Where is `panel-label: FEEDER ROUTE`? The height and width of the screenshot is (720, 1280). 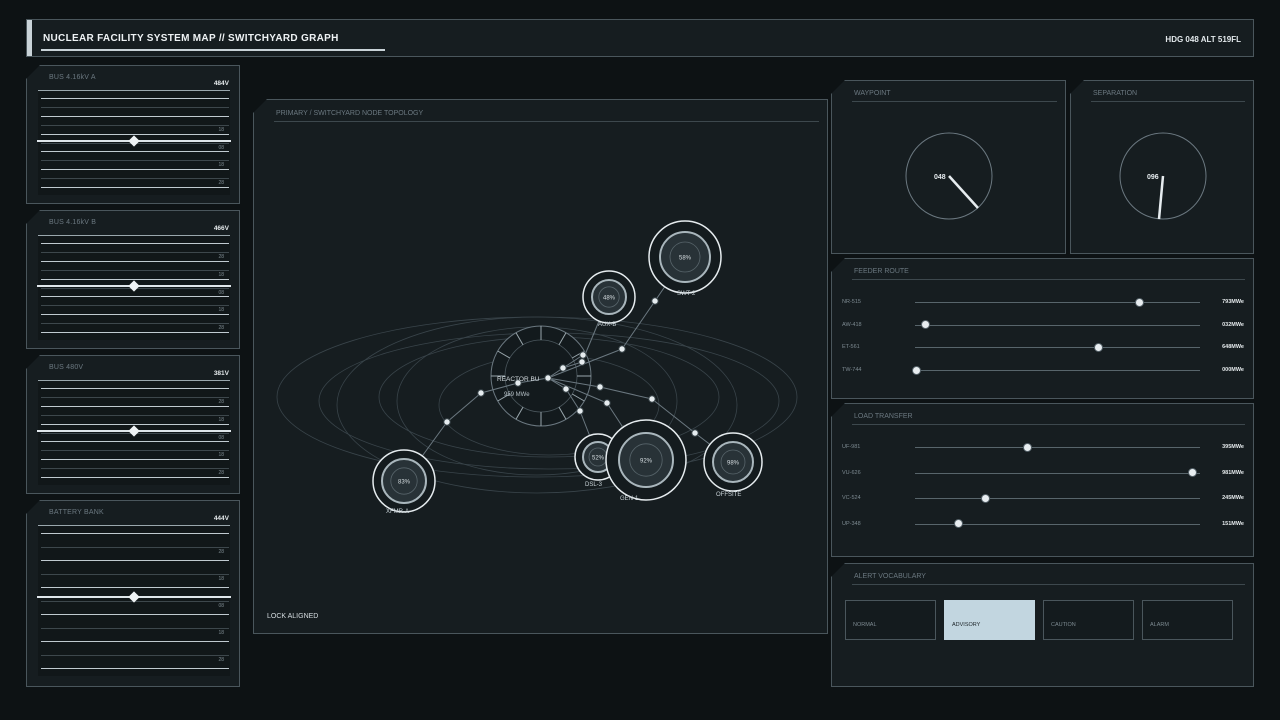 panel-label: FEEDER ROUTE is located at coordinates (881, 271).